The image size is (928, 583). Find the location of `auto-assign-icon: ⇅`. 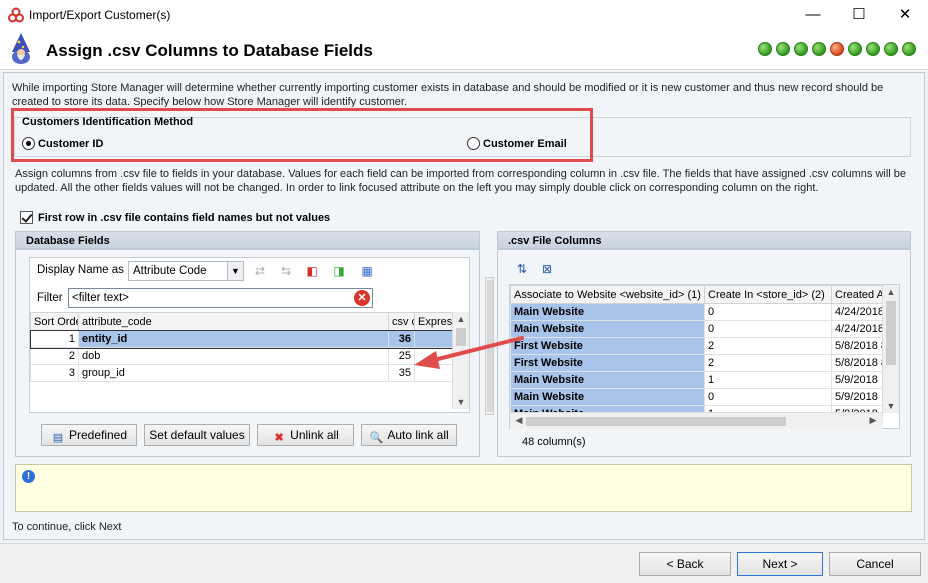

auto-assign-icon: ⇅ is located at coordinates (522, 269).